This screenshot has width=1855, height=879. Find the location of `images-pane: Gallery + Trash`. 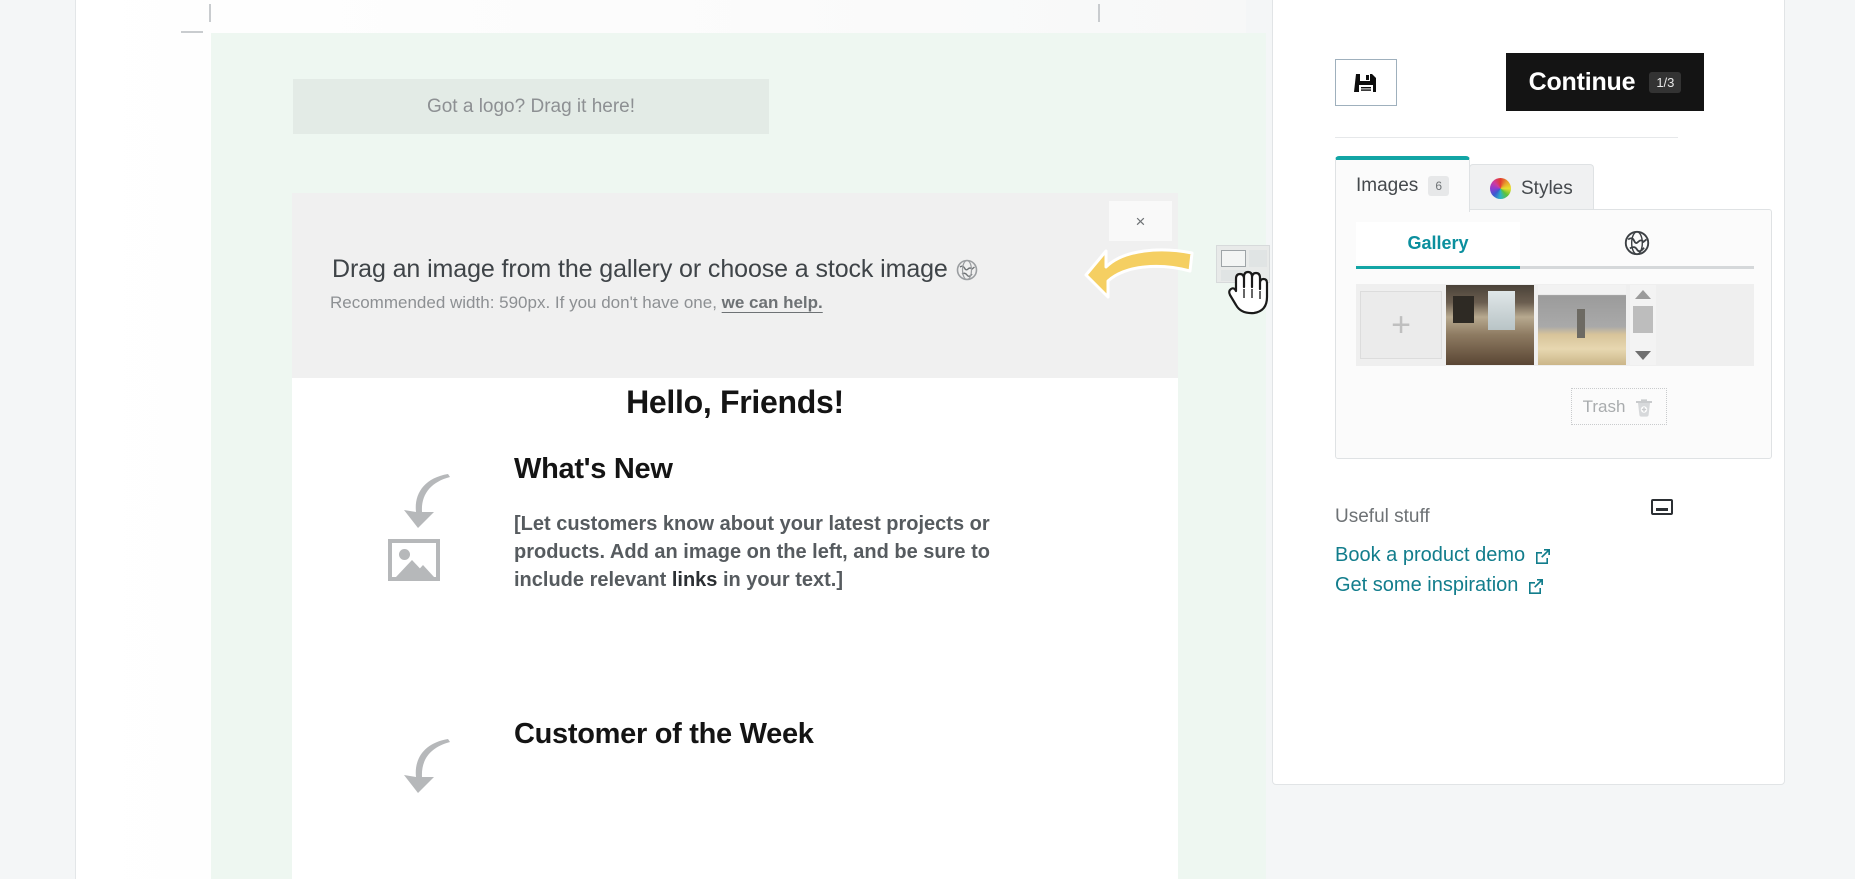

images-pane: Gallery + Trash is located at coordinates (1553, 334).